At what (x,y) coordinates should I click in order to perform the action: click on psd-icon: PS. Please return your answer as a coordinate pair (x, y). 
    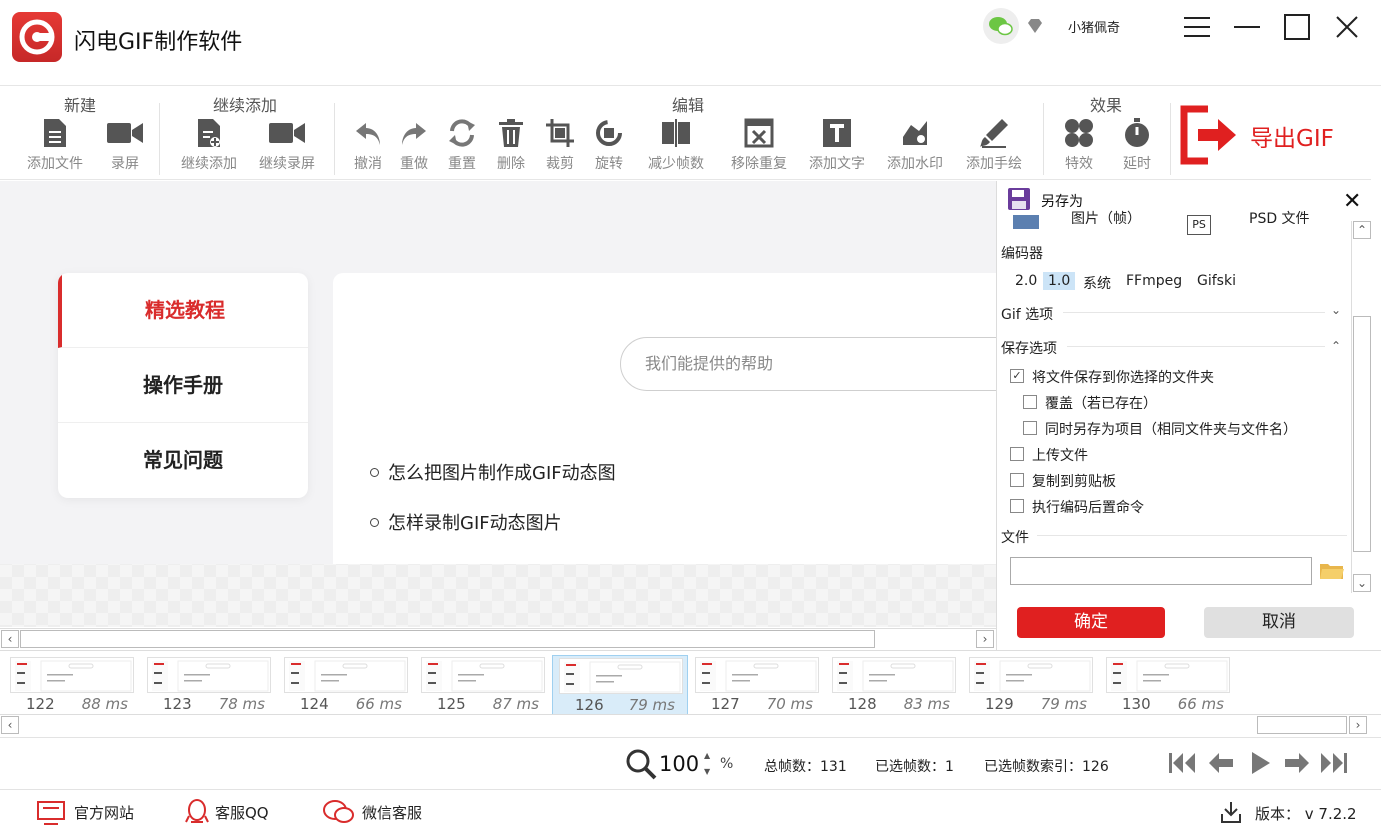
    Looking at the image, I should click on (1199, 225).